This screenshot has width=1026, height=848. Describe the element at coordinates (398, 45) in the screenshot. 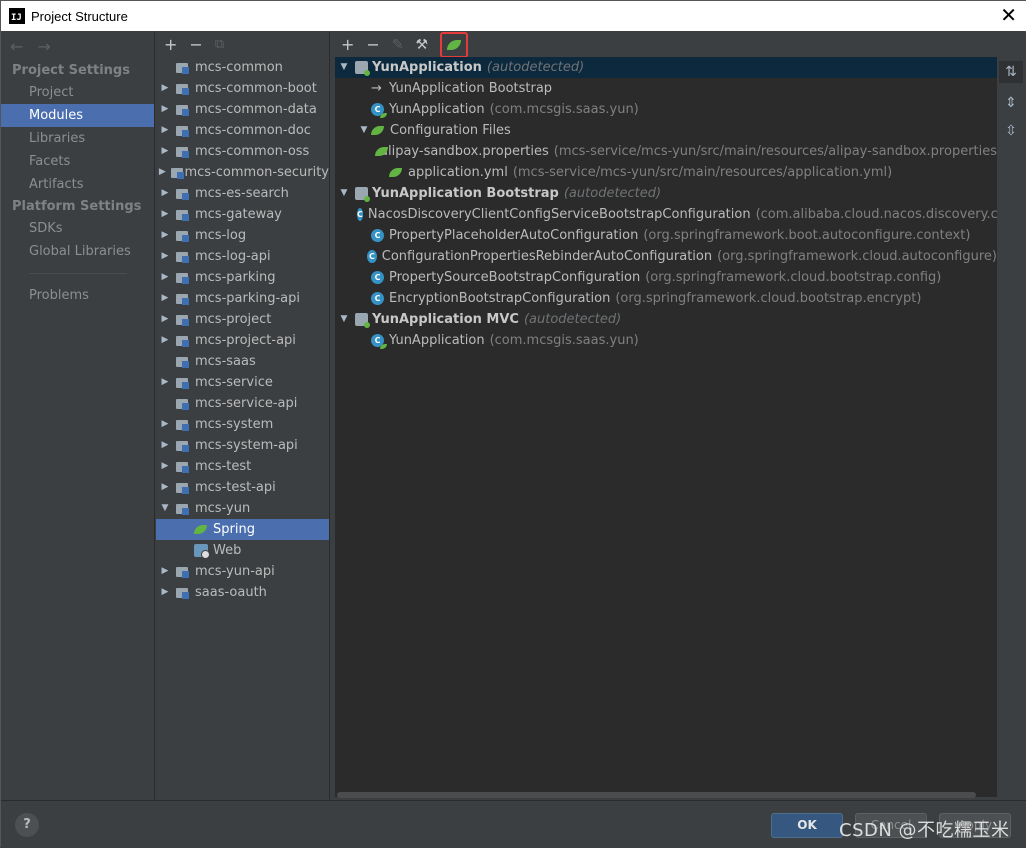

I see `edit-icon: ✎` at that location.